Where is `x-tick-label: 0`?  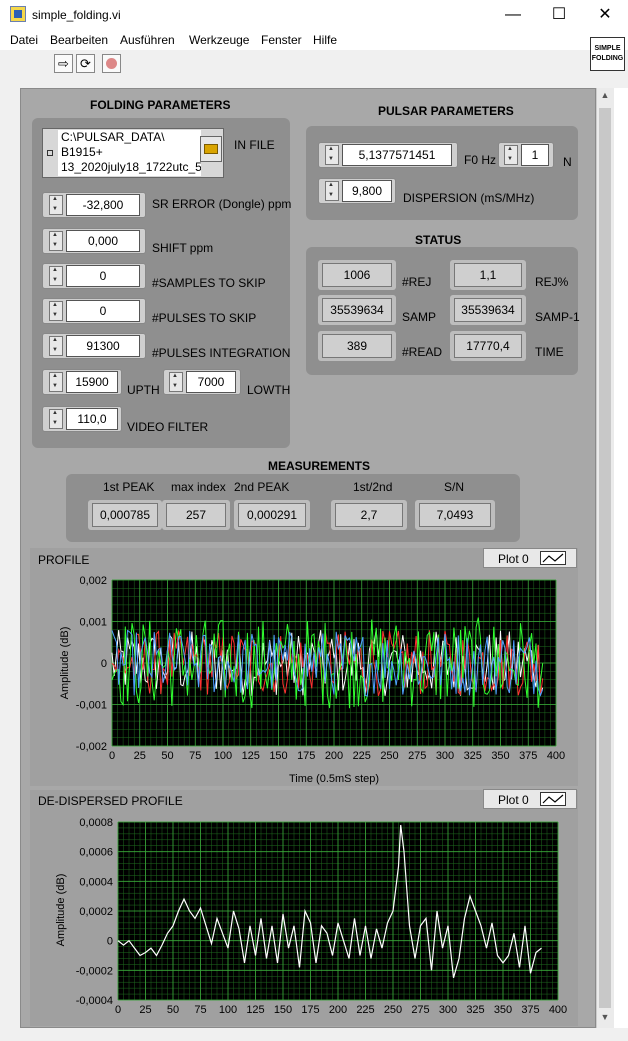
x-tick-label: 0 is located at coordinates (112, 756).